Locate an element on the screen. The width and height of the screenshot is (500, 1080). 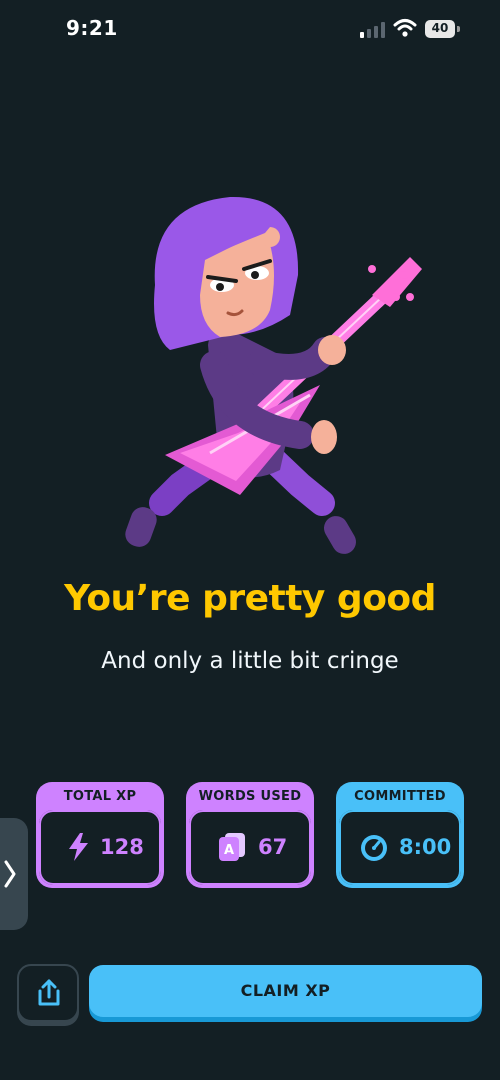
share-icon is located at coordinates (49, 992).